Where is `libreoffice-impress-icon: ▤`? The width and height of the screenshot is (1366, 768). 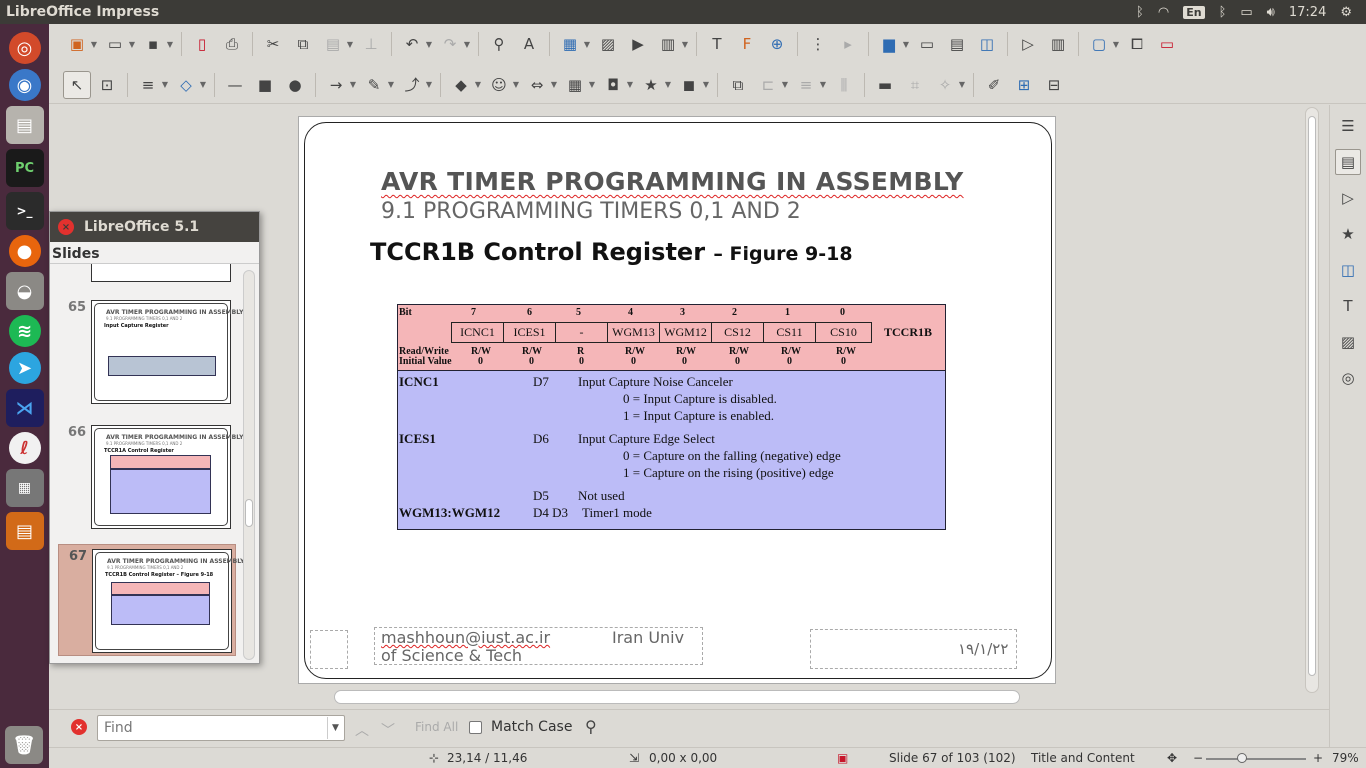
libreoffice-impress-icon: ▤ is located at coordinates (24, 531).